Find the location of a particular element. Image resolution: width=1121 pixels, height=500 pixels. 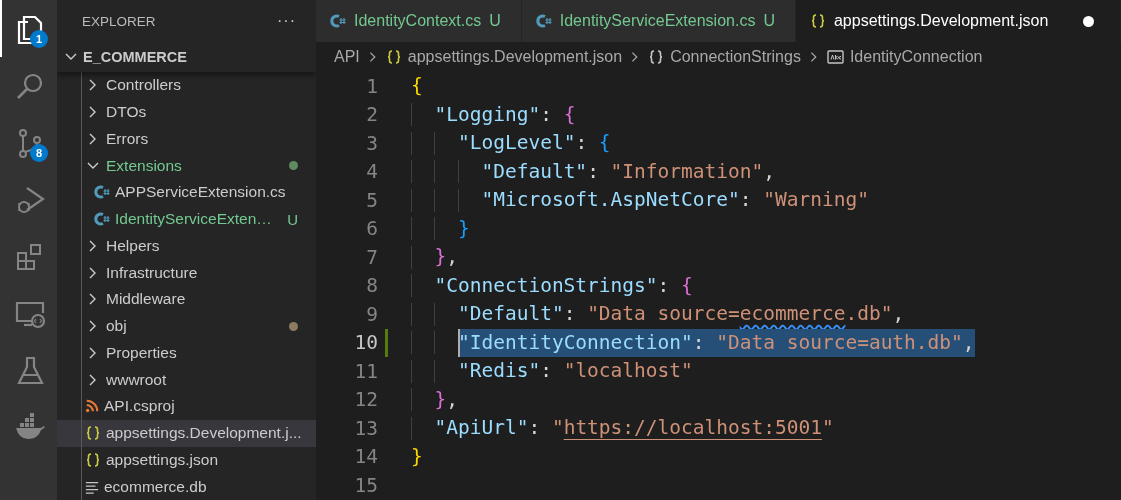

code-line: { is located at coordinates (417, 86).